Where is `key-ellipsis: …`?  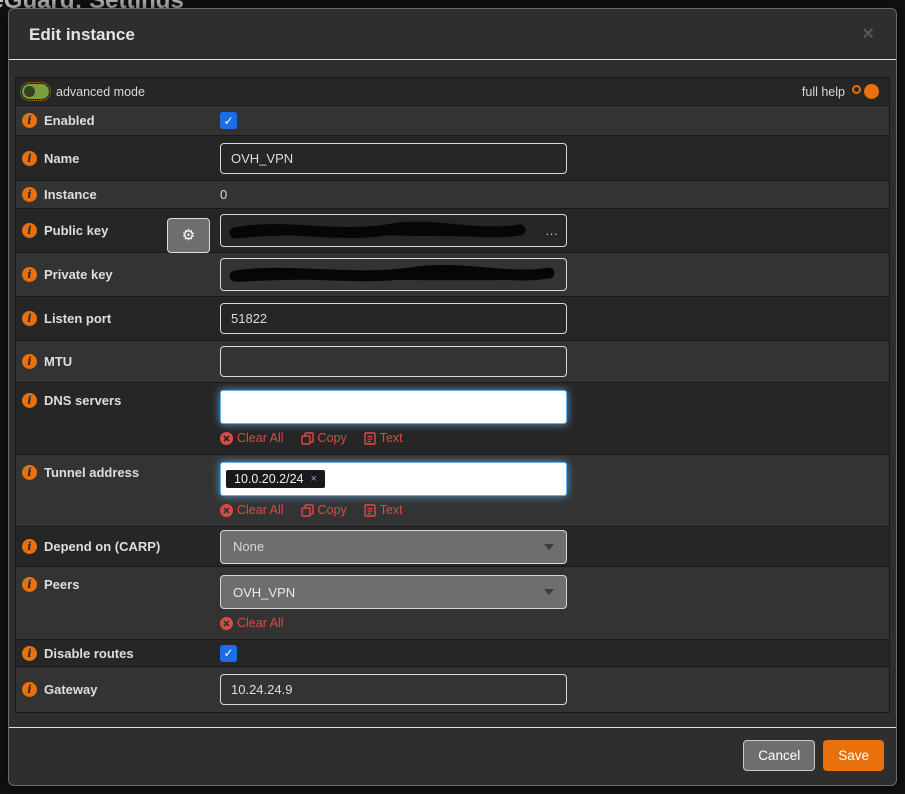 key-ellipsis: … is located at coordinates (551, 230).